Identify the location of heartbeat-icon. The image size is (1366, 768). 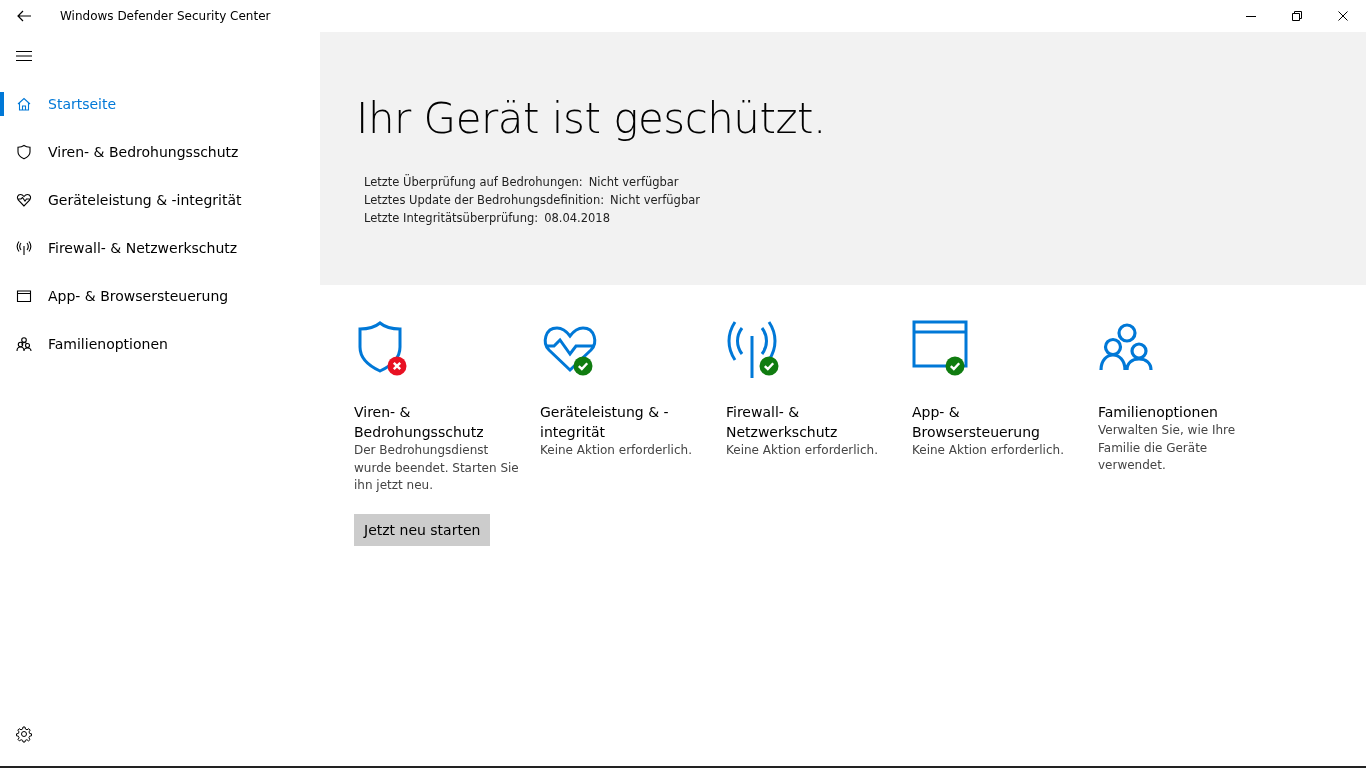
(24, 200).